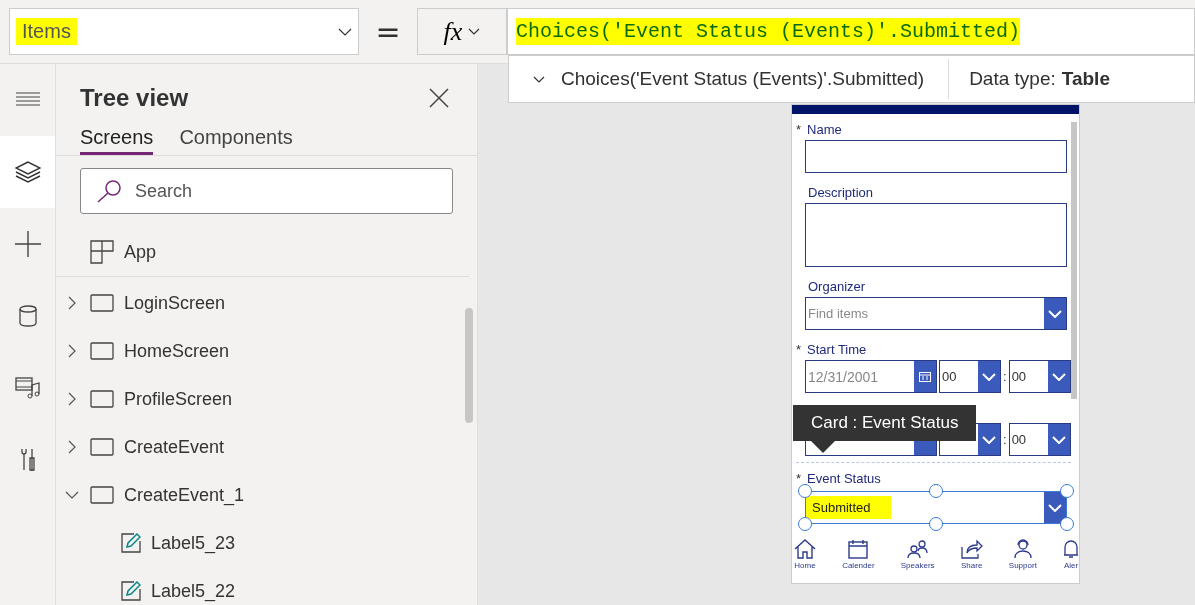 Image resolution: width=1195 pixels, height=605 pixels. Describe the element at coordinates (843, 377) in the screenshot. I see `date-text: 12/31/2001` at that location.